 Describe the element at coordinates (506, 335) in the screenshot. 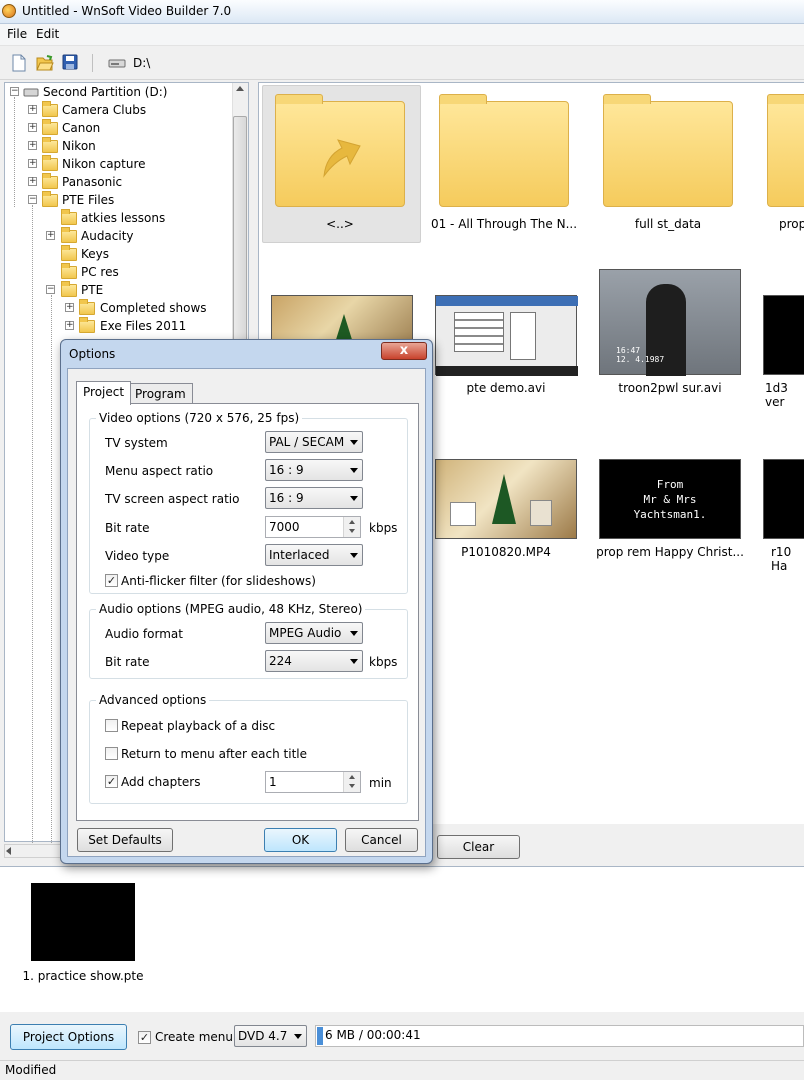

I see `video-thumbnail-pte-demo` at that location.